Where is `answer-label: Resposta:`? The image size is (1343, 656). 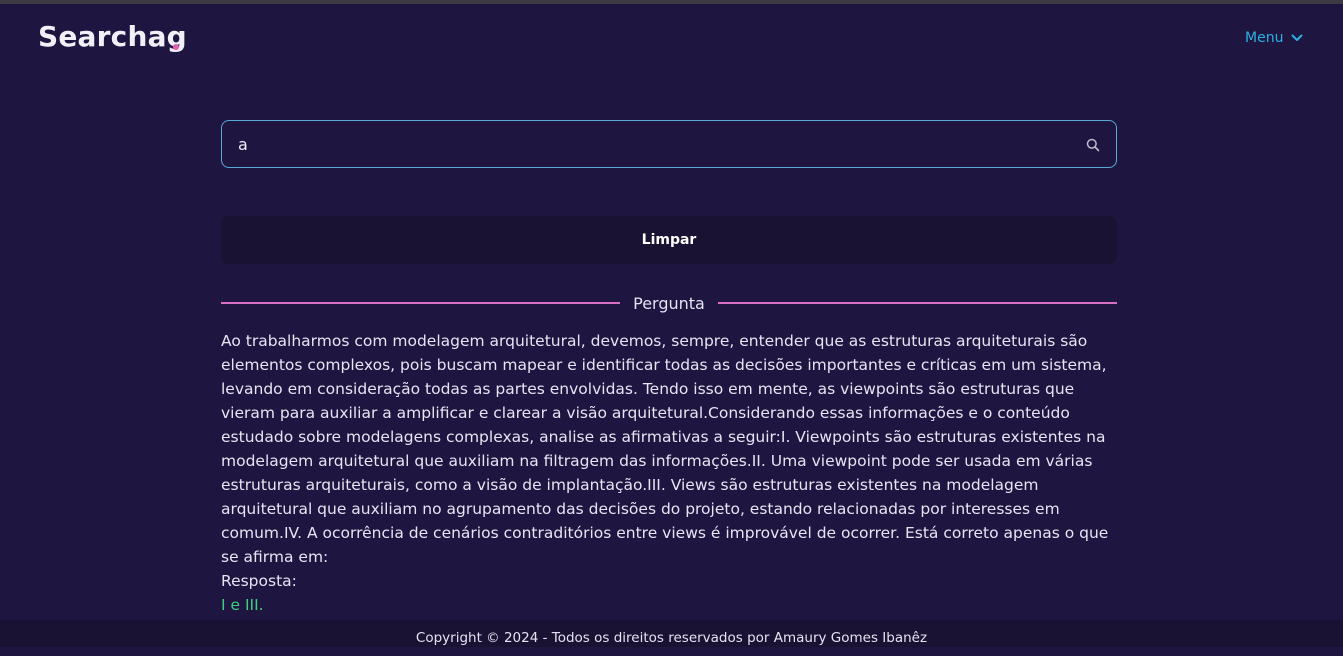 answer-label: Resposta: is located at coordinates (259, 581).